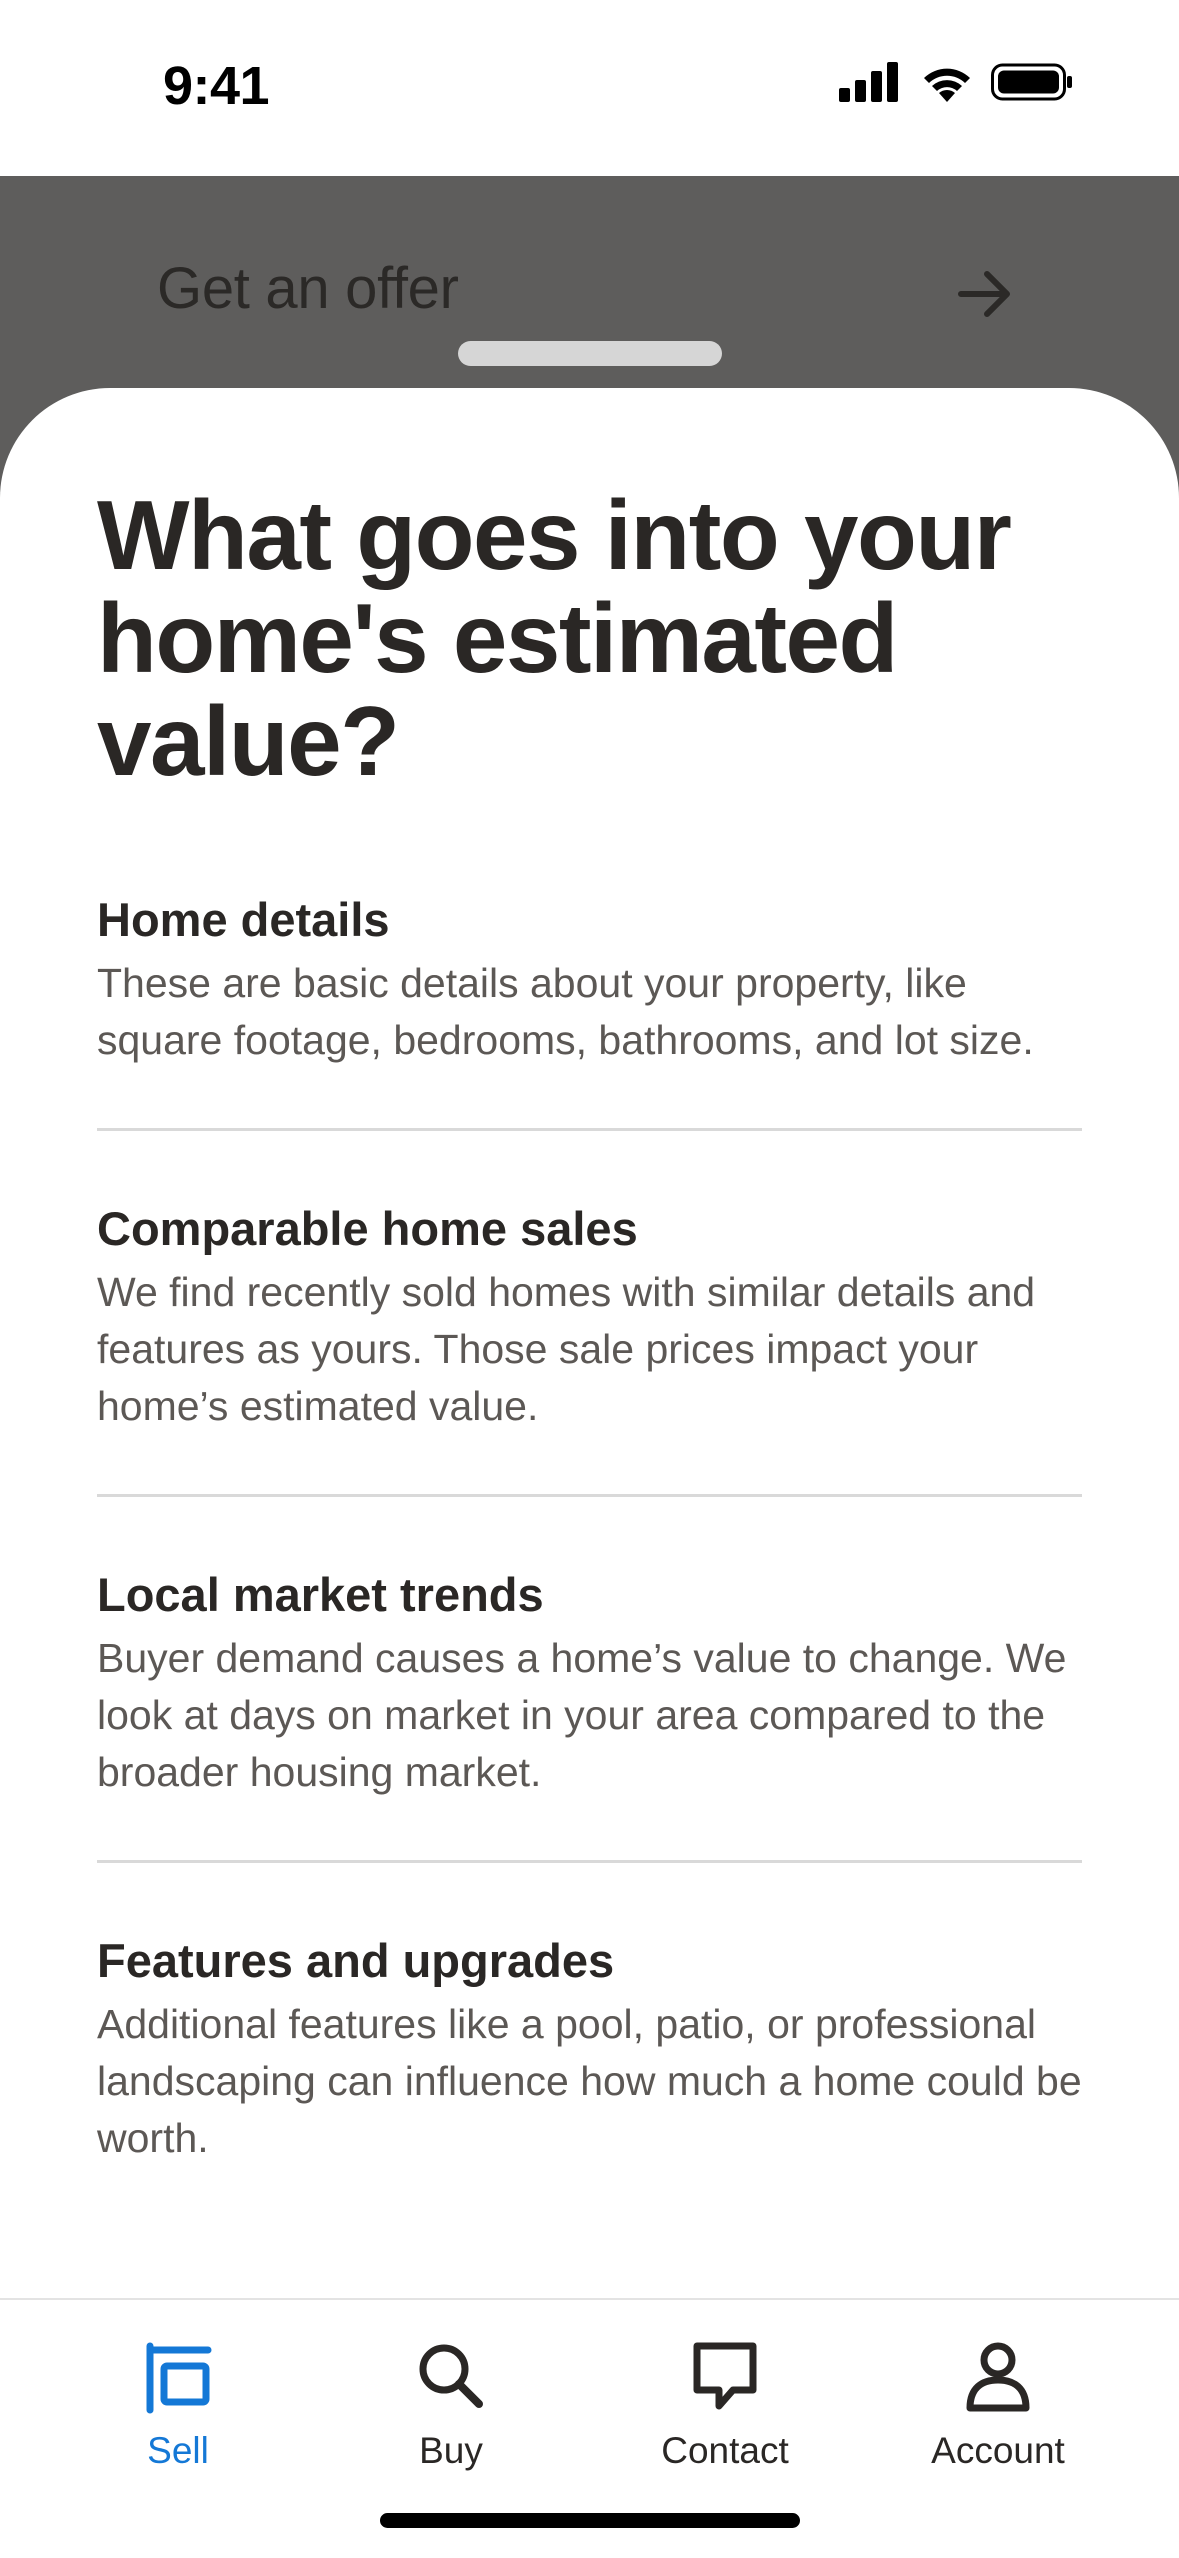 This screenshot has width=1179, height=2558. Describe the element at coordinates (367, 1228) in the screenshot. I see `section-heading: Comparable home sales` at that location.